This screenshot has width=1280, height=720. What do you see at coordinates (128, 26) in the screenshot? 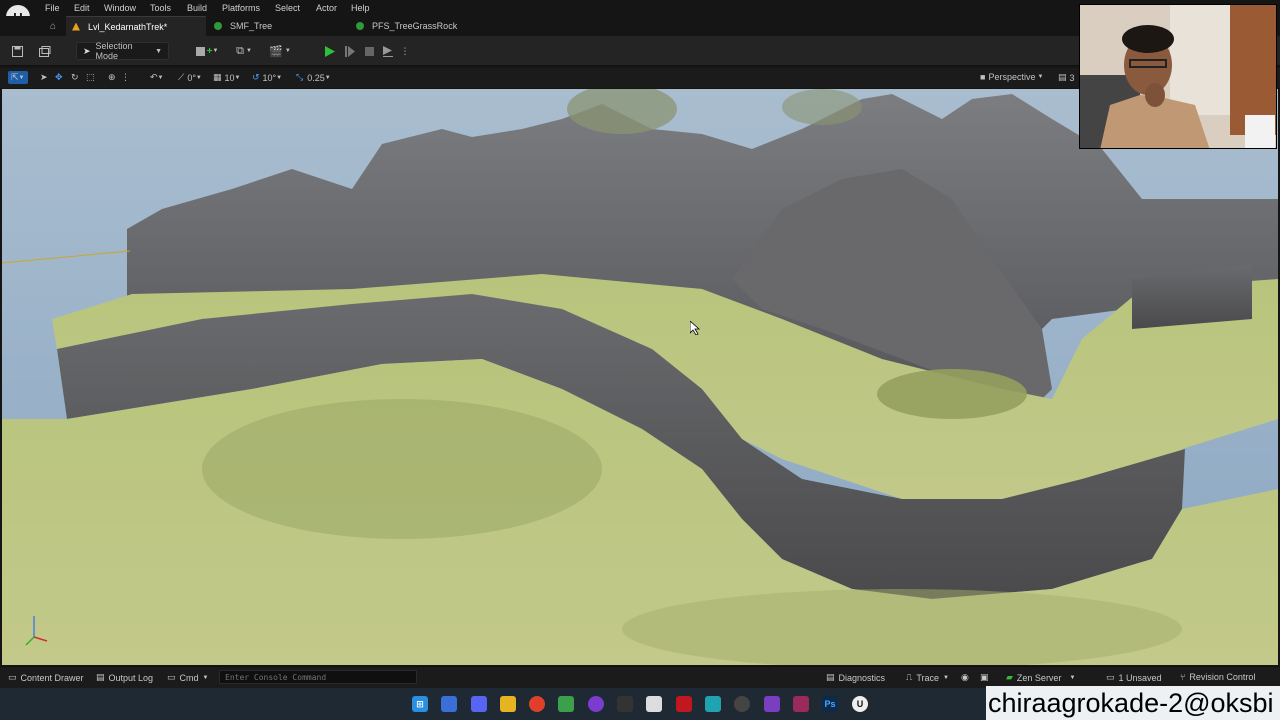
I see `tab-label: Lvl_KedarnathTrek*` at bounding box center [128, 26].